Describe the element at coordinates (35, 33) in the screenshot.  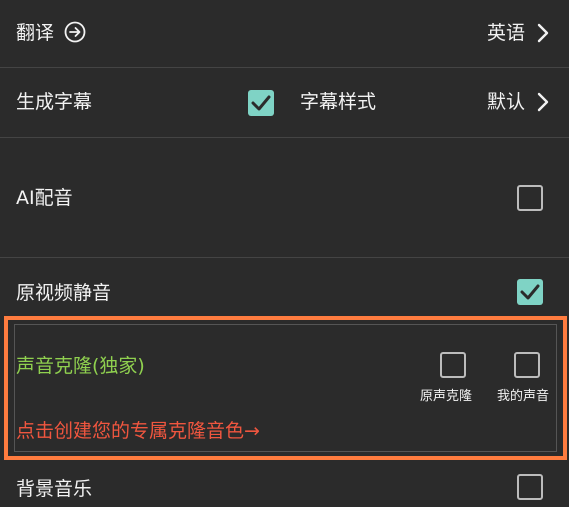
I see `translate-label: 翻译` at that location.